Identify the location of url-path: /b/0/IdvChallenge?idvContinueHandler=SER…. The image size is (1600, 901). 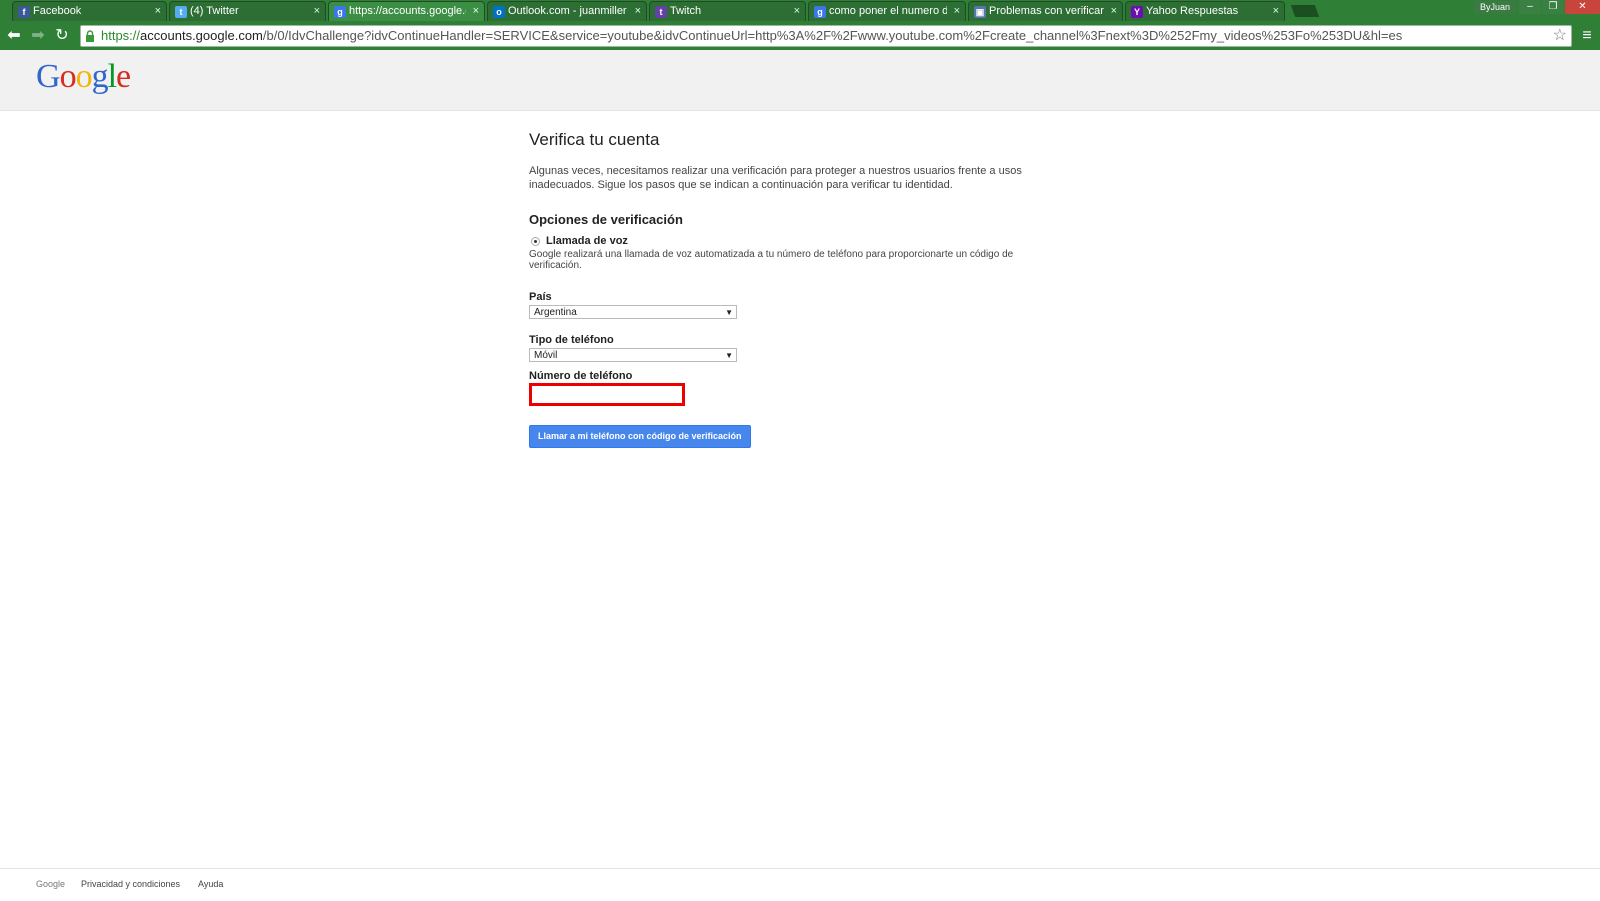
(832, 35).